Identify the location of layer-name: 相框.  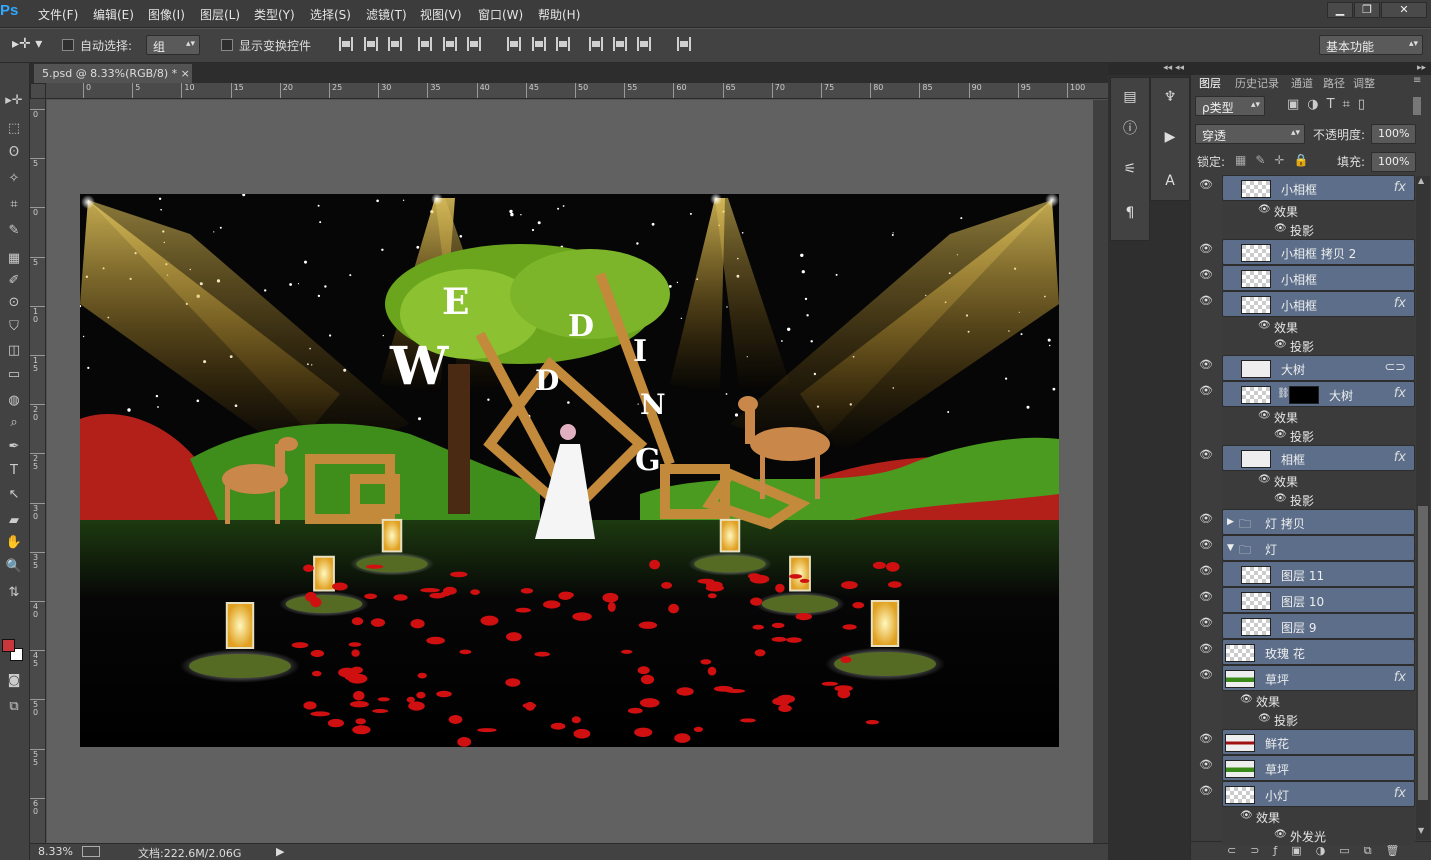
(1293, 459).